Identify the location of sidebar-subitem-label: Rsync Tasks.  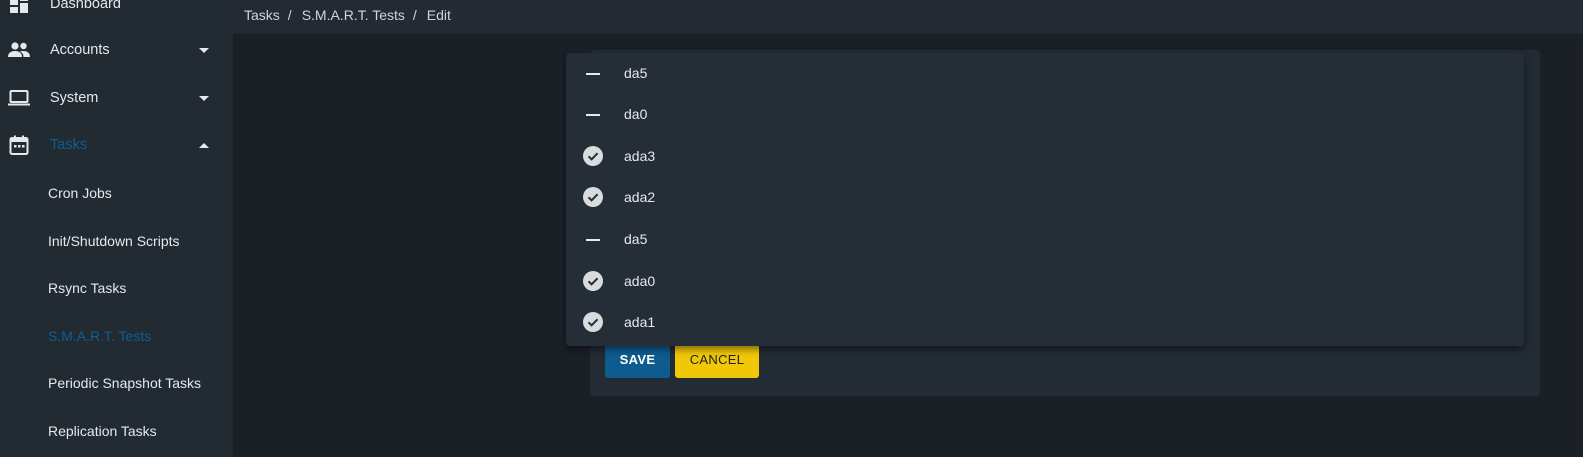
(87, 288).